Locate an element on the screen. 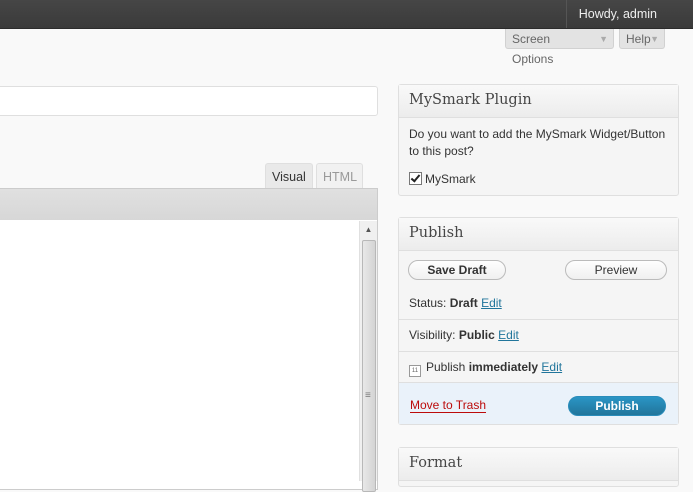 This screenshot has height=492, width=693. screen-options-label: Screen Options is located at coordinates (533, 49).